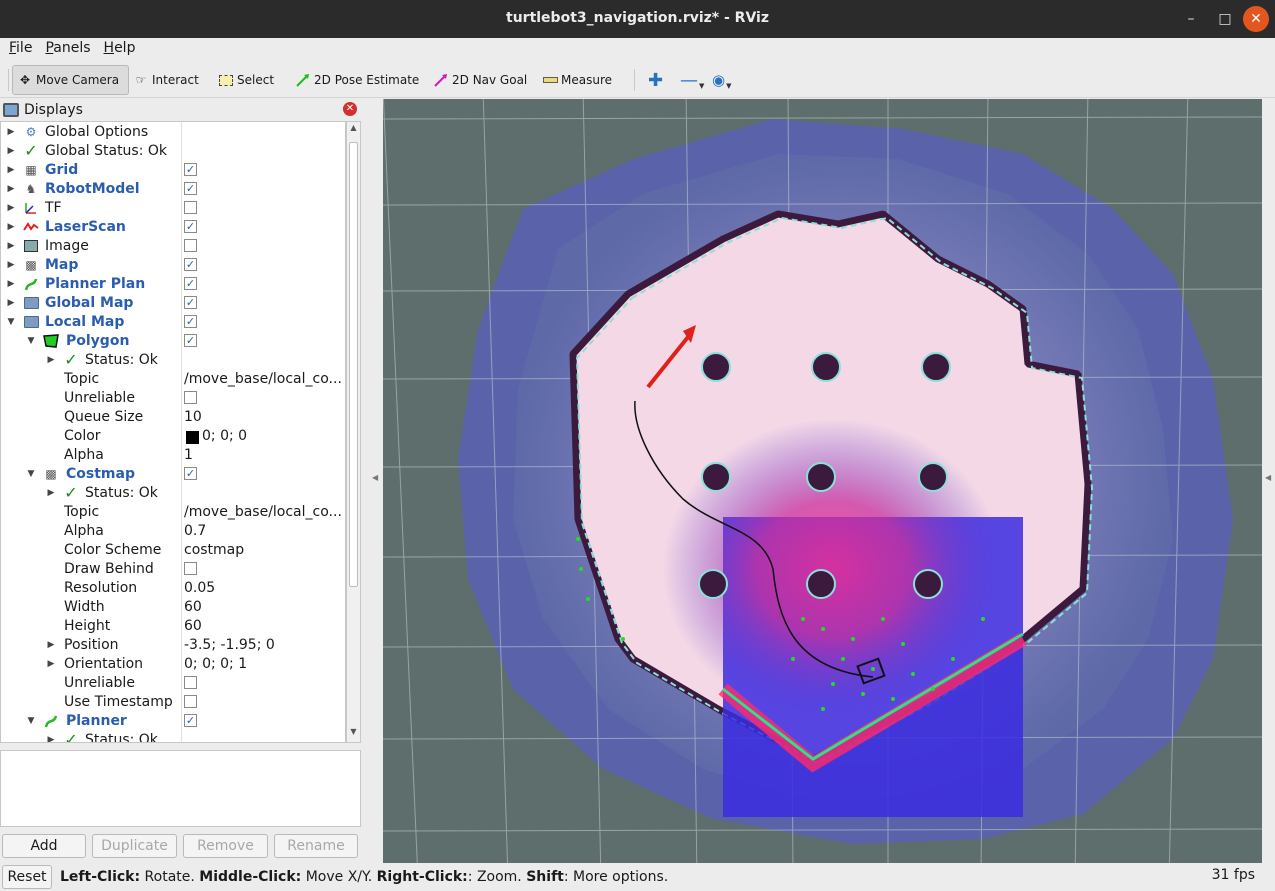 The image size is (1275, 891). What do you see at coordinates (173, 340) in the screenshot?
I see `tree-row-polygon: ▼ Polygon ✓` at bounding box center [173, 340].